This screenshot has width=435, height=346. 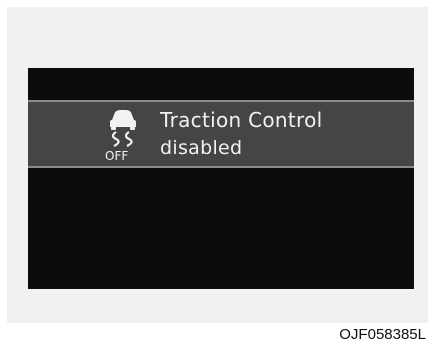 What do you see at coordinates (241, 120) in the screenshot?
I see `message-title: Traction Control` at bounding box center [241, 120].